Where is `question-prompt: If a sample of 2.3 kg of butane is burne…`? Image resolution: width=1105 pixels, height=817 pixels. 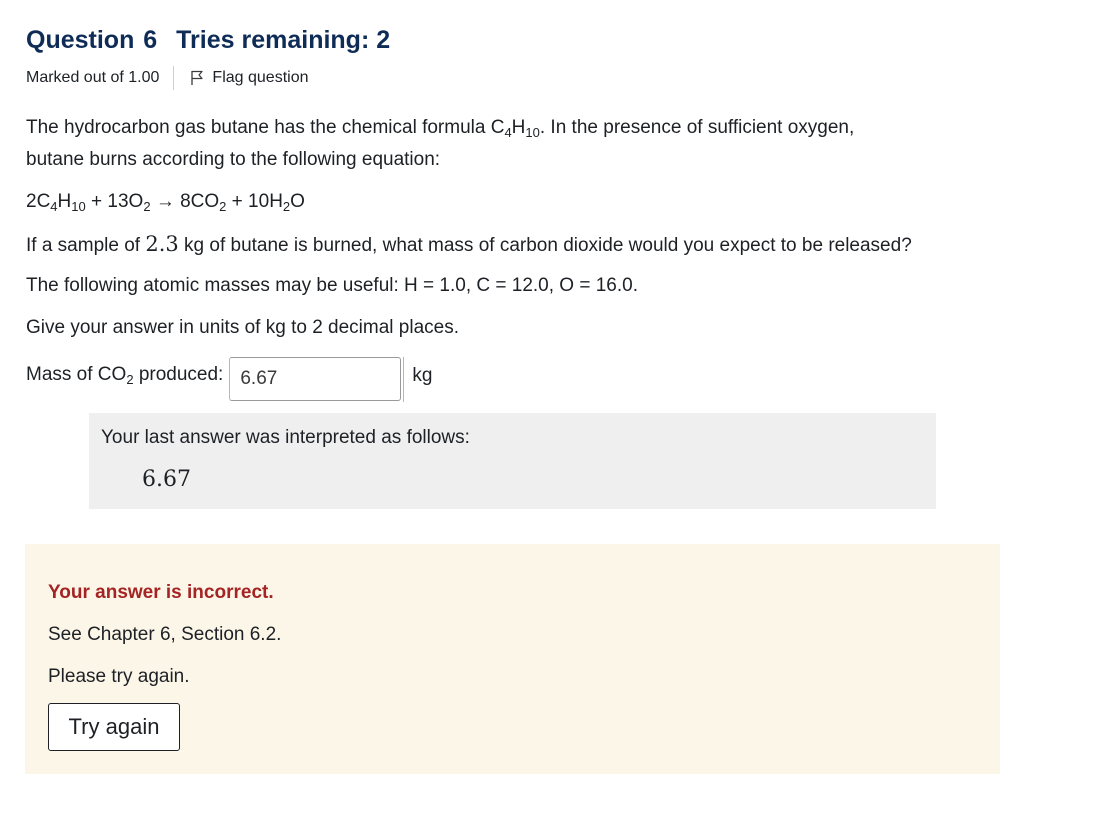
question-prompt: If a sample of 2.3 kg of butane is burne… is located at coordinates (469, 244).